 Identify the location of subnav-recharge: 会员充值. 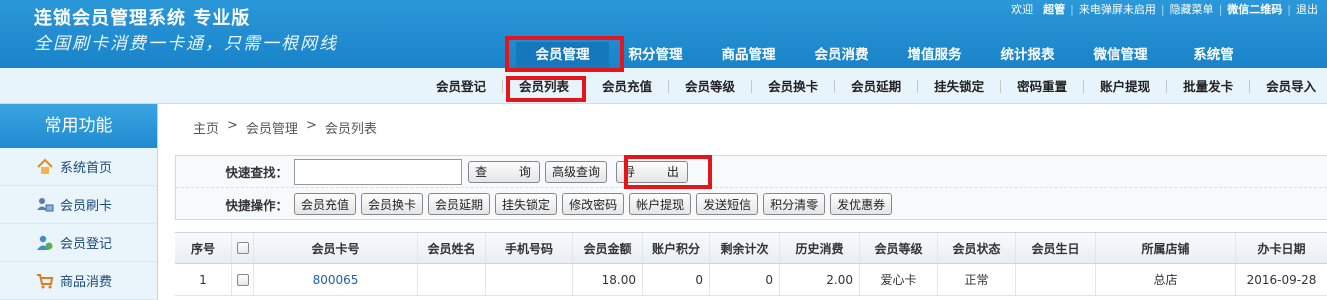
(628, 86).